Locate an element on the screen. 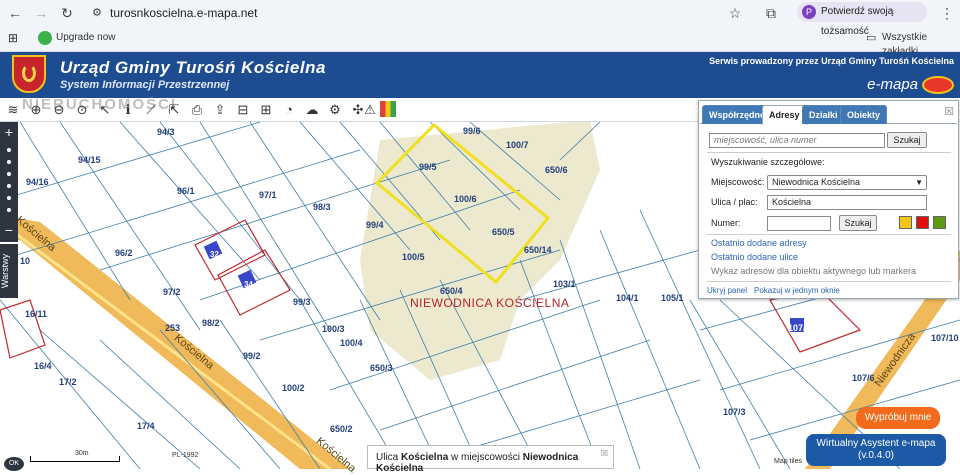 This screenshot has height=475, width=960. parcel-label: 99/2 is located at coordinates (252, 356).